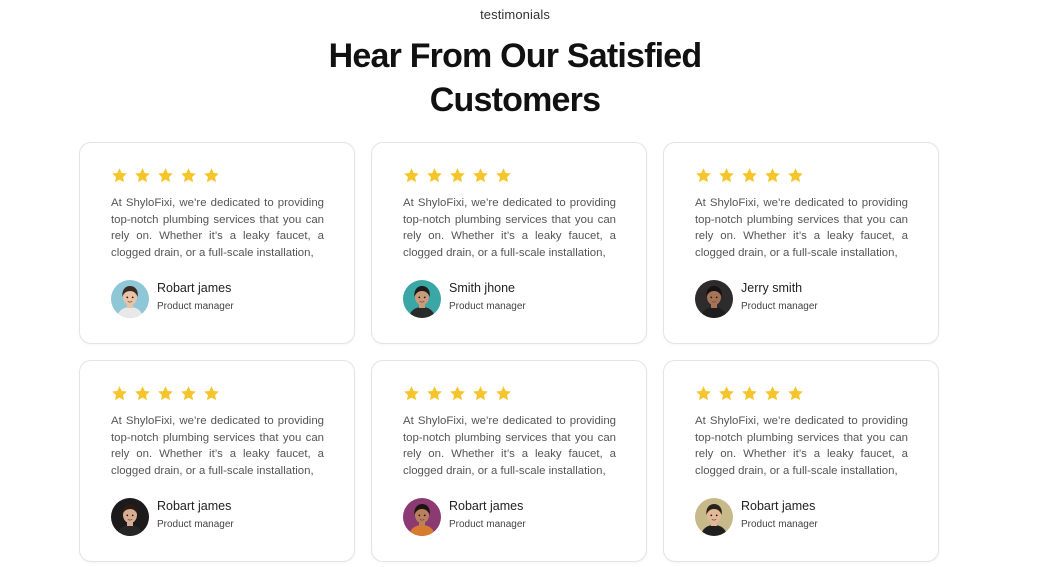  Describe the element at coordinates (515, 14) in the screenshot. I see `section-eyebrow: testimonials` at that location.